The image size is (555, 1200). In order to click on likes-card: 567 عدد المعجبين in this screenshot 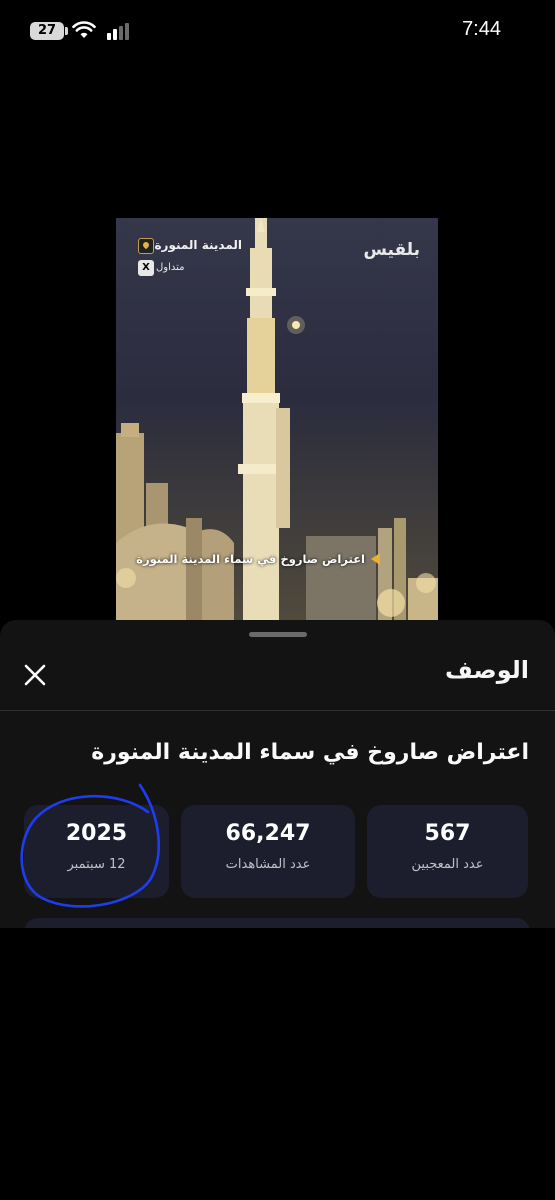, I will do `click(447, 851)`.